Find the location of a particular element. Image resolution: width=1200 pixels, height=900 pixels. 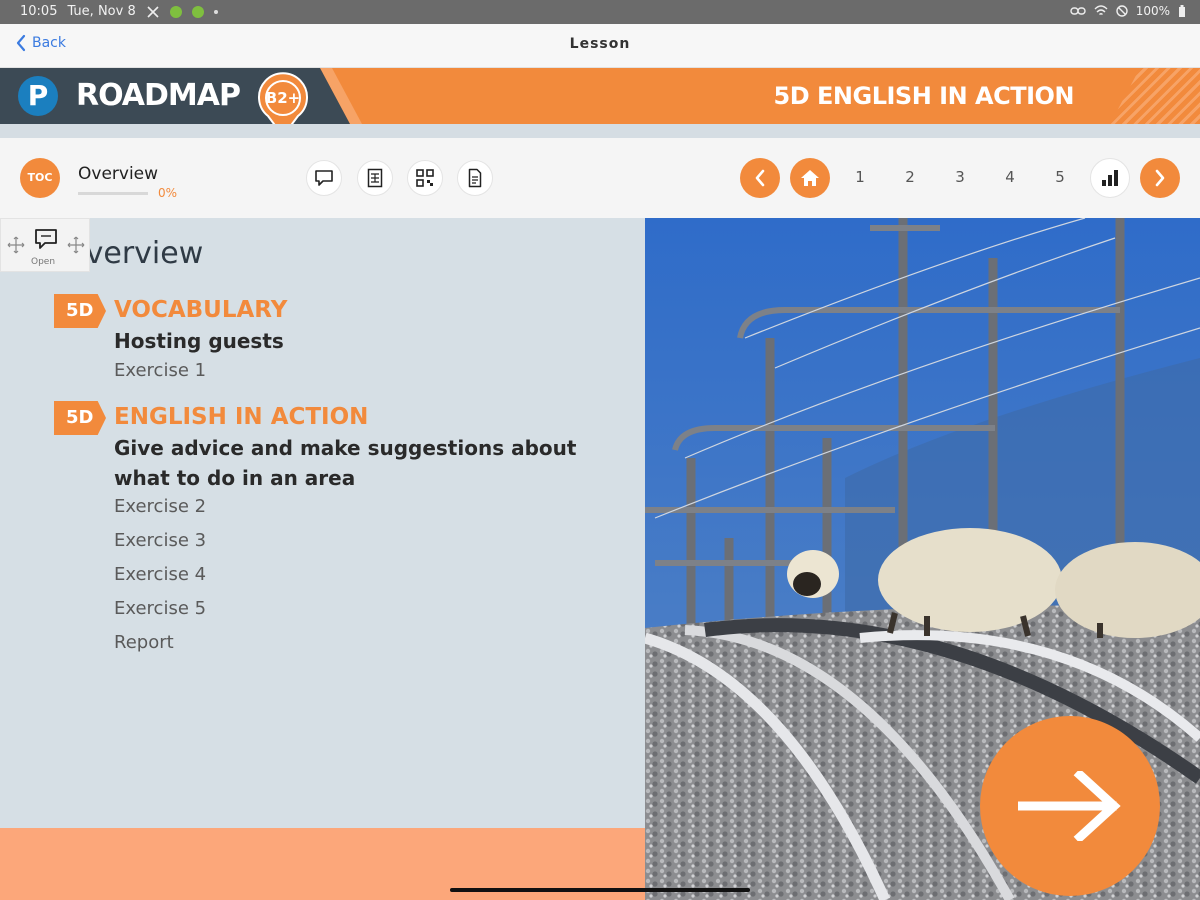

arrow-right-icon is located at coordinates (1069, 806).